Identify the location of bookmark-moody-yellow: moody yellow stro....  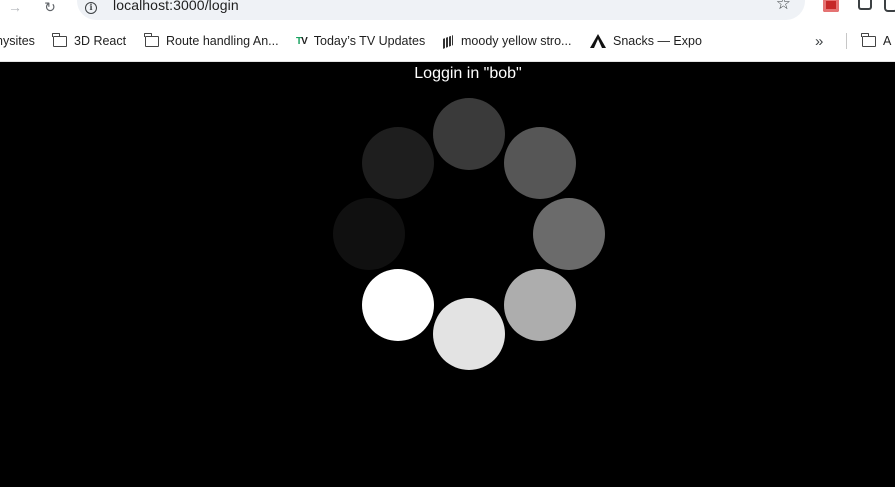
(506, 41).